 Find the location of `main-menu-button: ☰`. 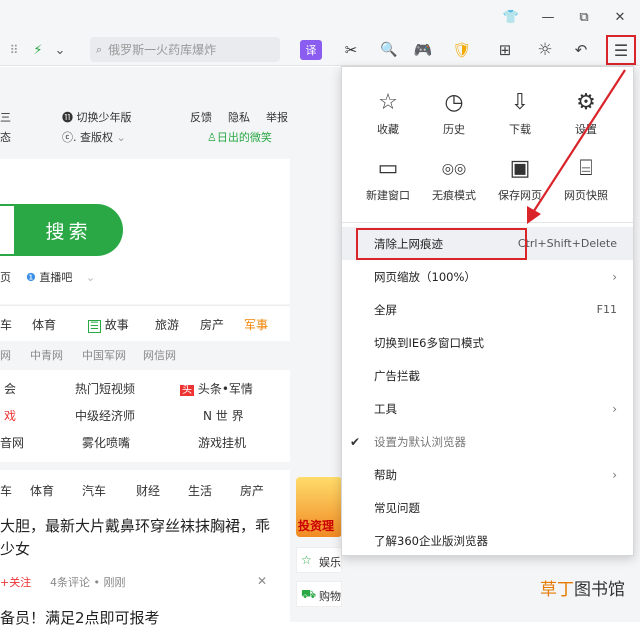

main-menu-button: ☰ is located at coordinates (621, 50).